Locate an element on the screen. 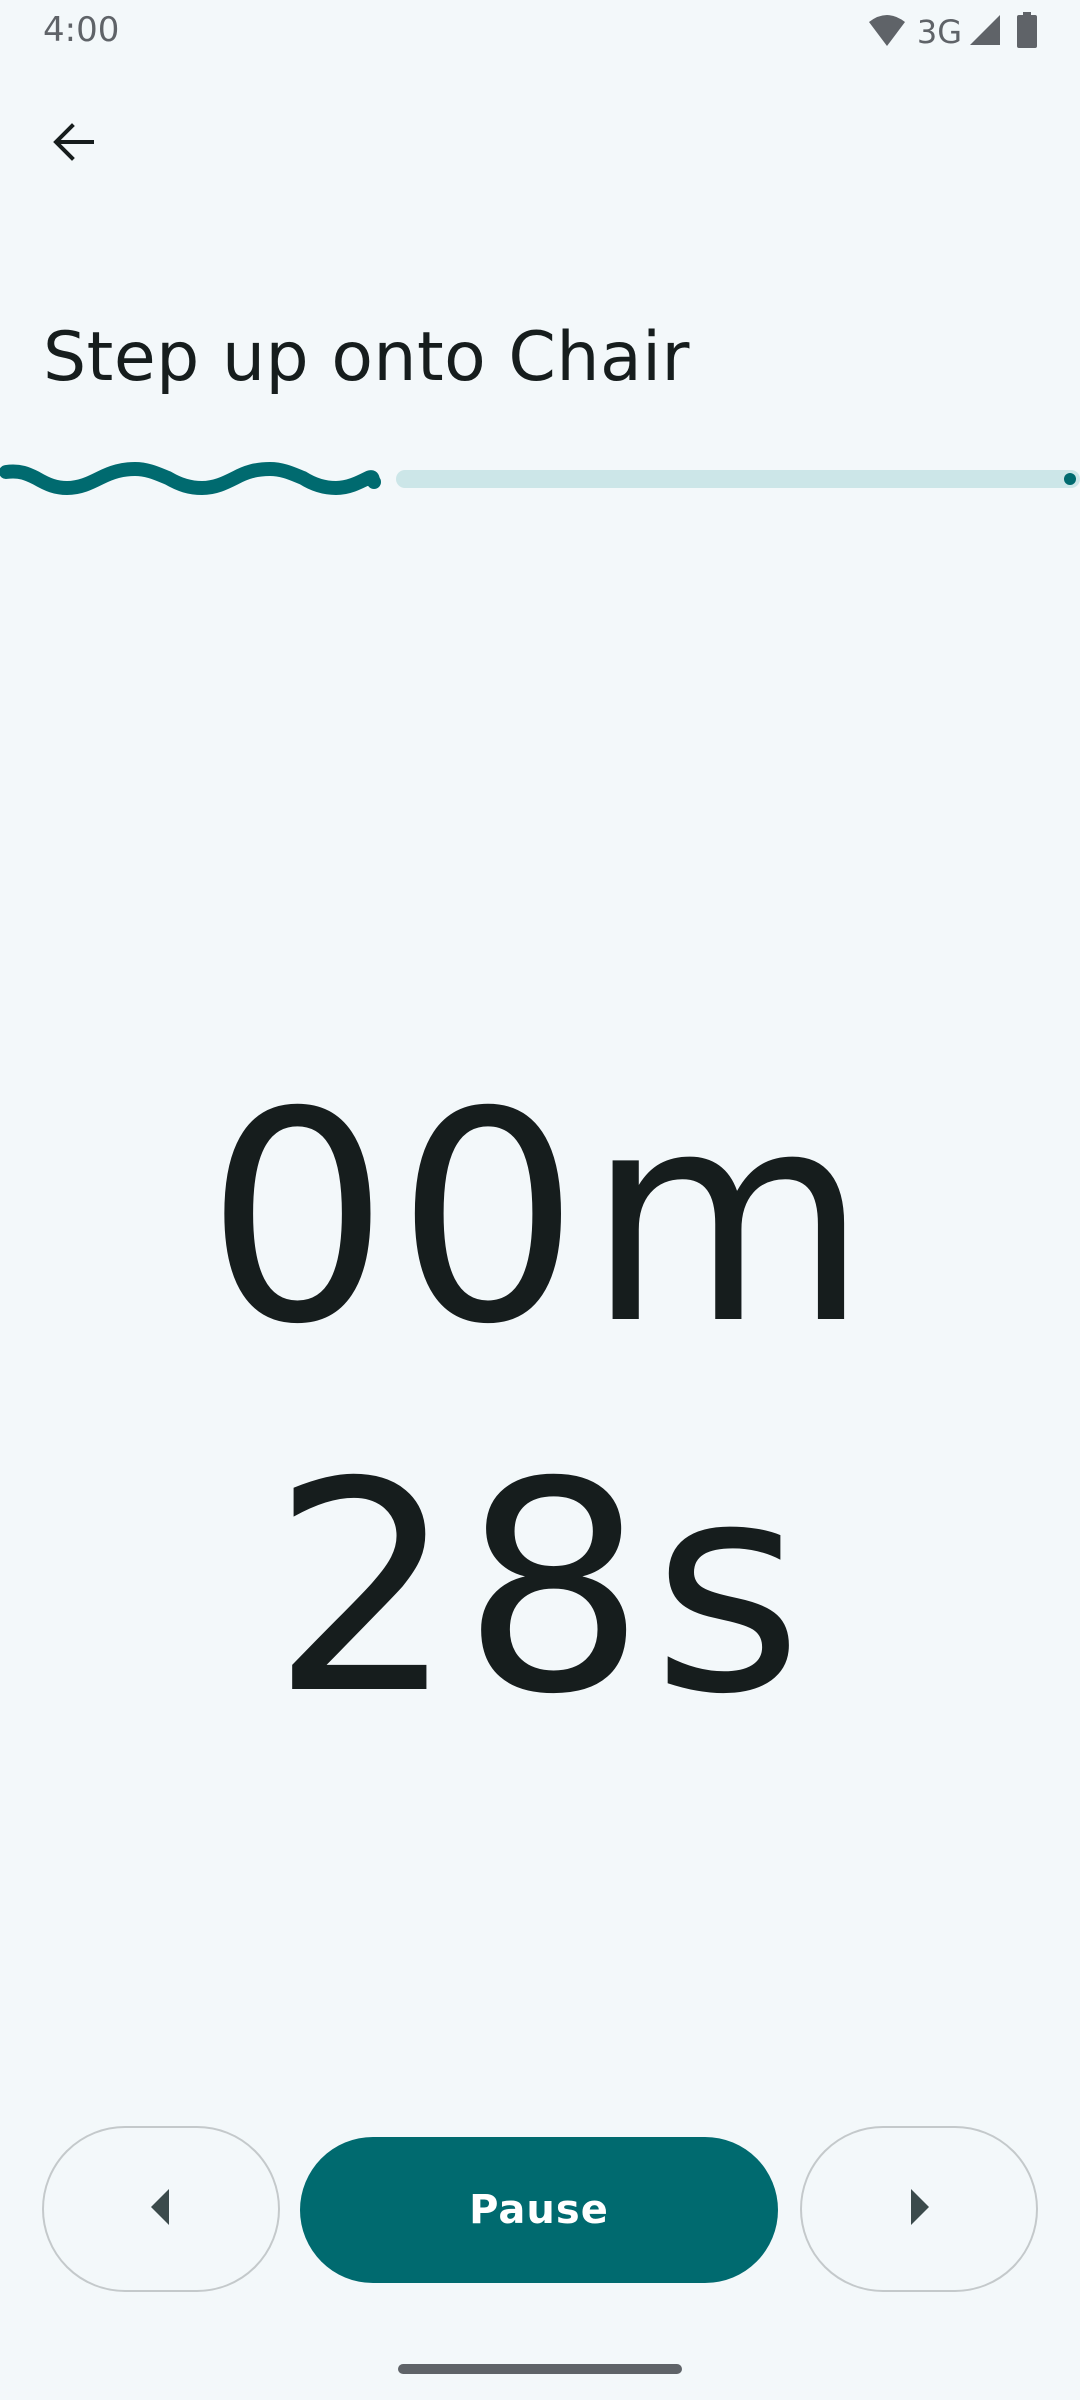 This screenshot has width=1080, height=2400. arrow-back-icon is located at coordinates (74, 144).